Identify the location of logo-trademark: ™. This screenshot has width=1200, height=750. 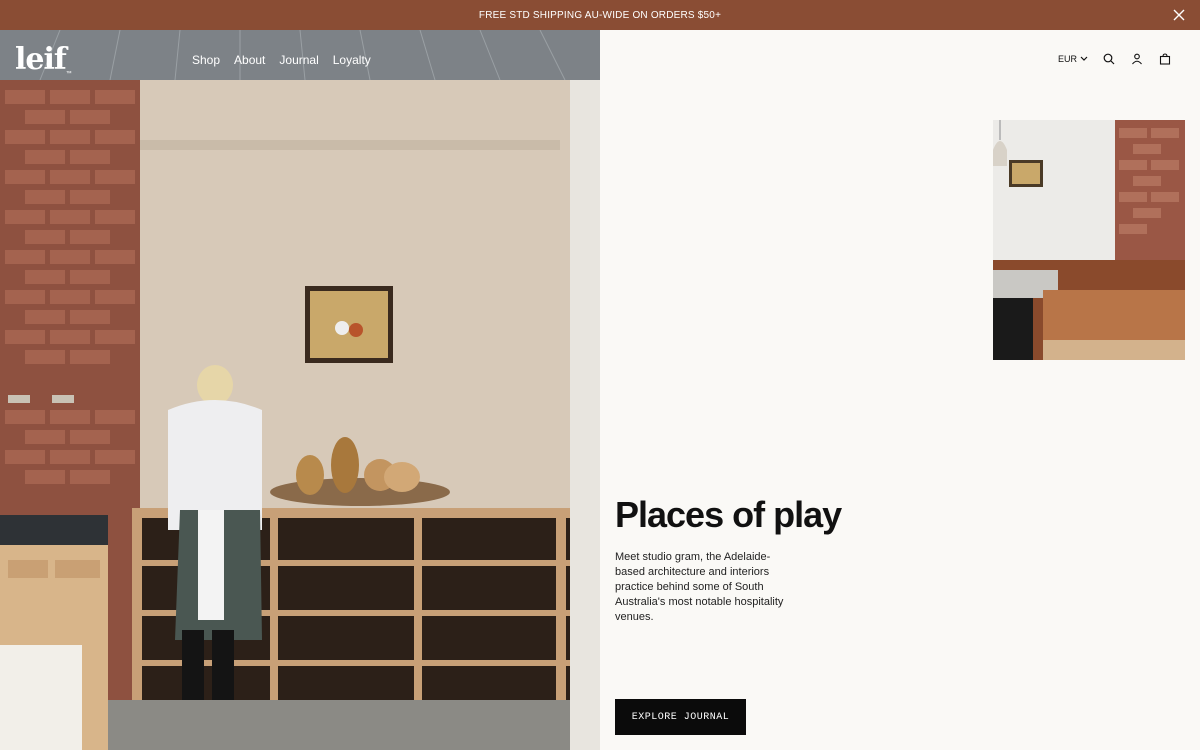
(68, 74).